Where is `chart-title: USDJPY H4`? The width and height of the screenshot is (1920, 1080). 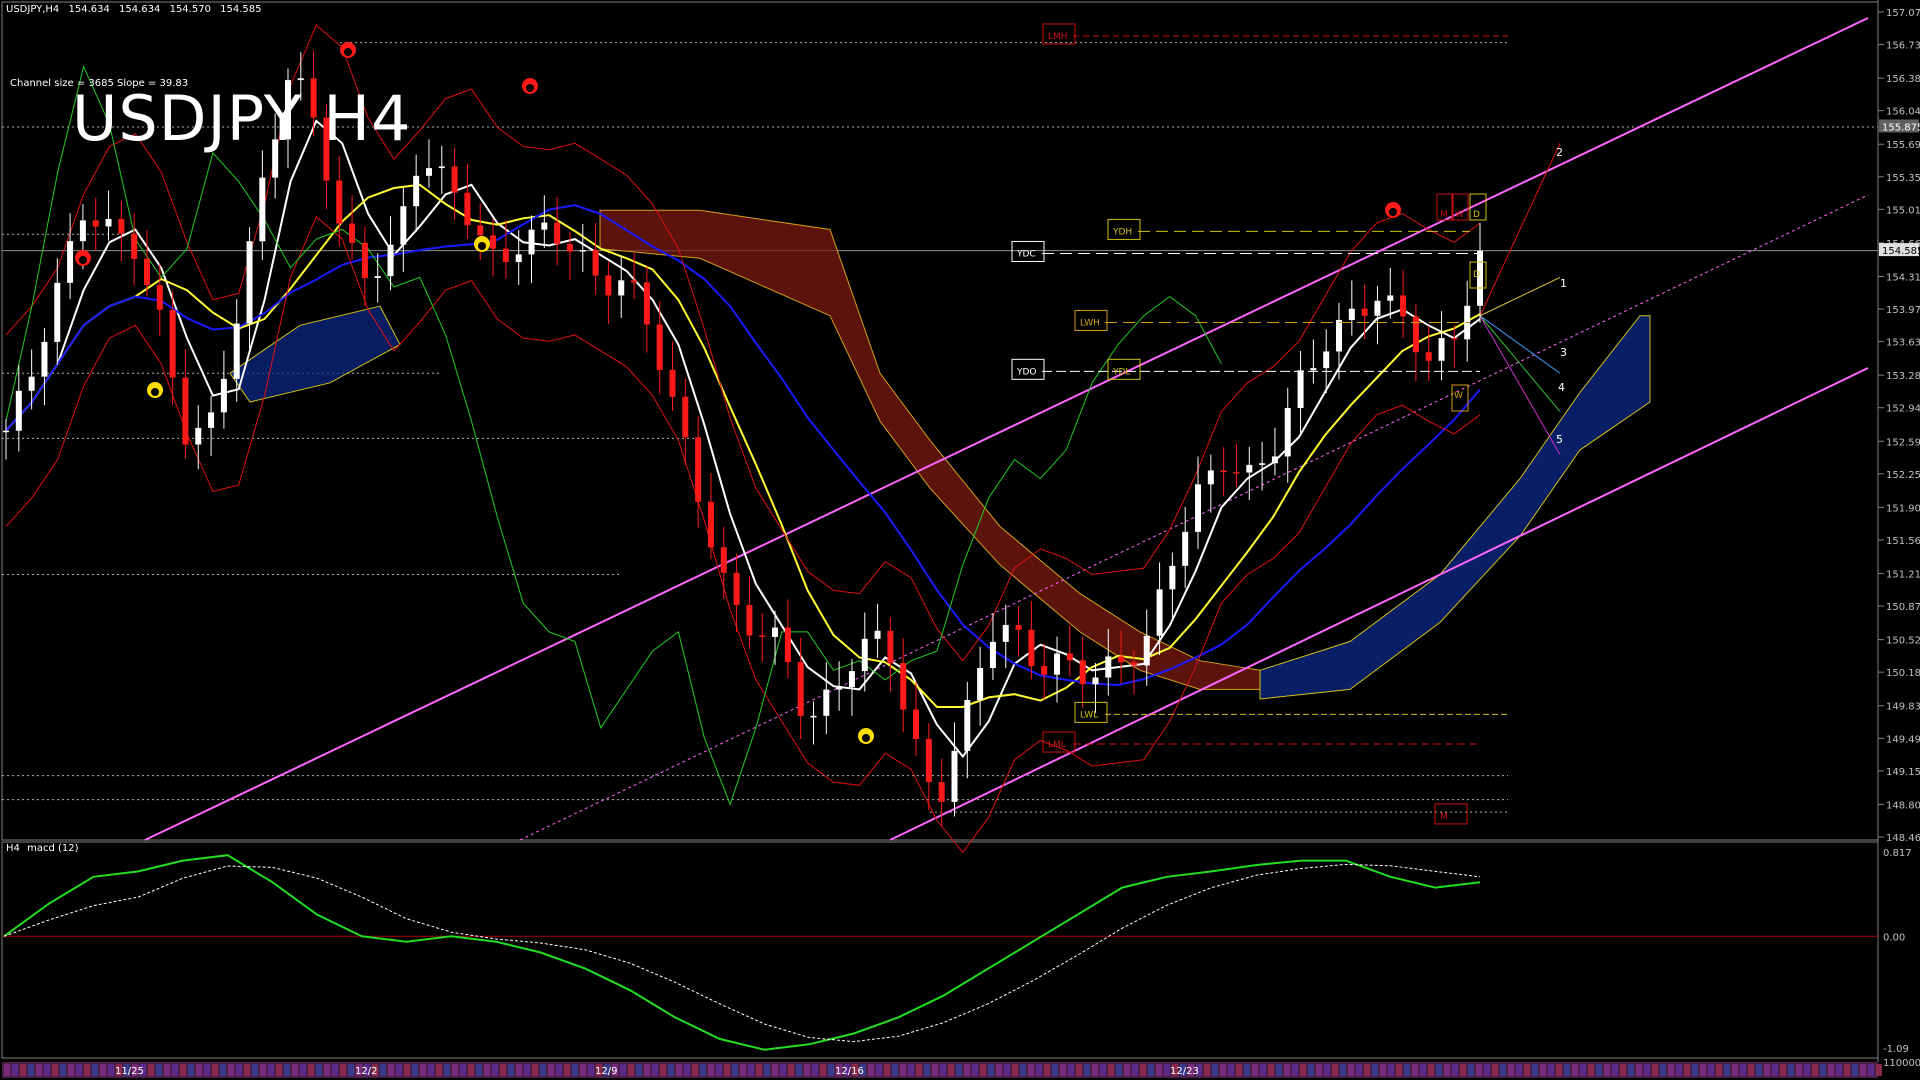
chart-title: USDJPY H4 is located at coordinates (242, 118).